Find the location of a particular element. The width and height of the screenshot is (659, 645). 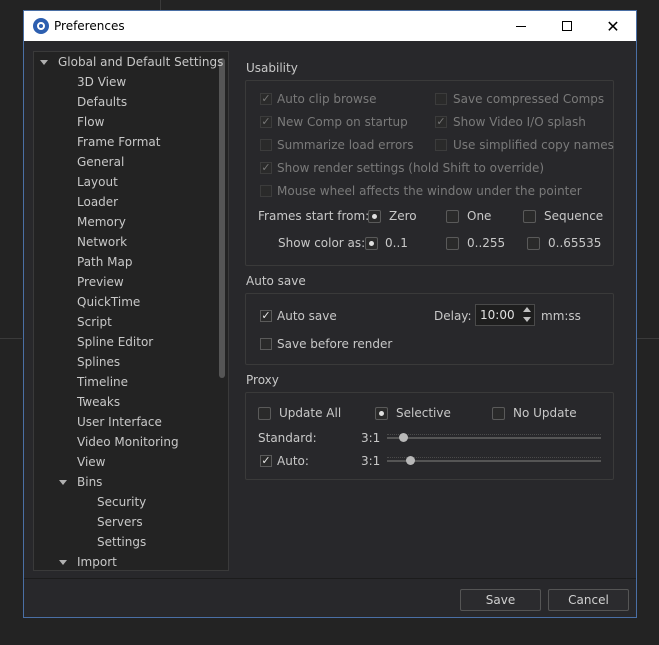

tree-item: Security is located at coordinates (124, 502).